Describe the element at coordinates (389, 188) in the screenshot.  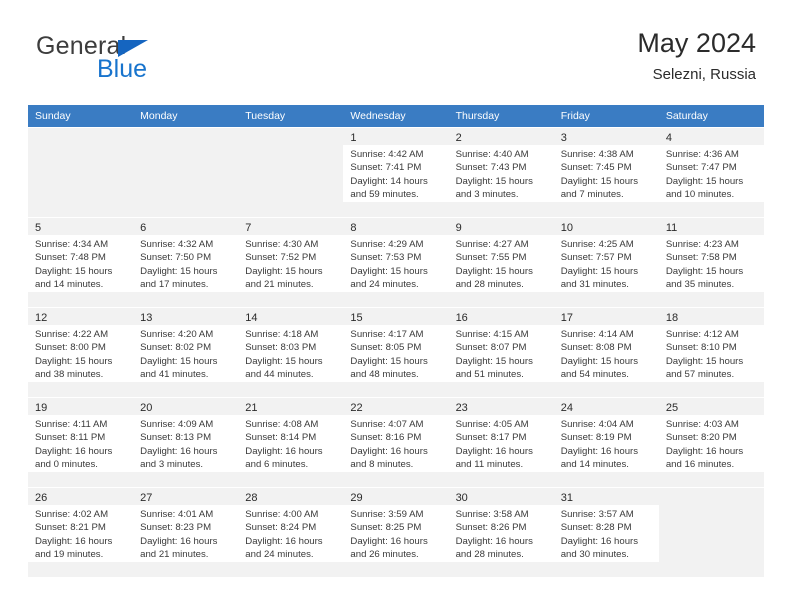
I see `daylight-duration: Daylight: 14 hours and 59 minutes.` at that location.